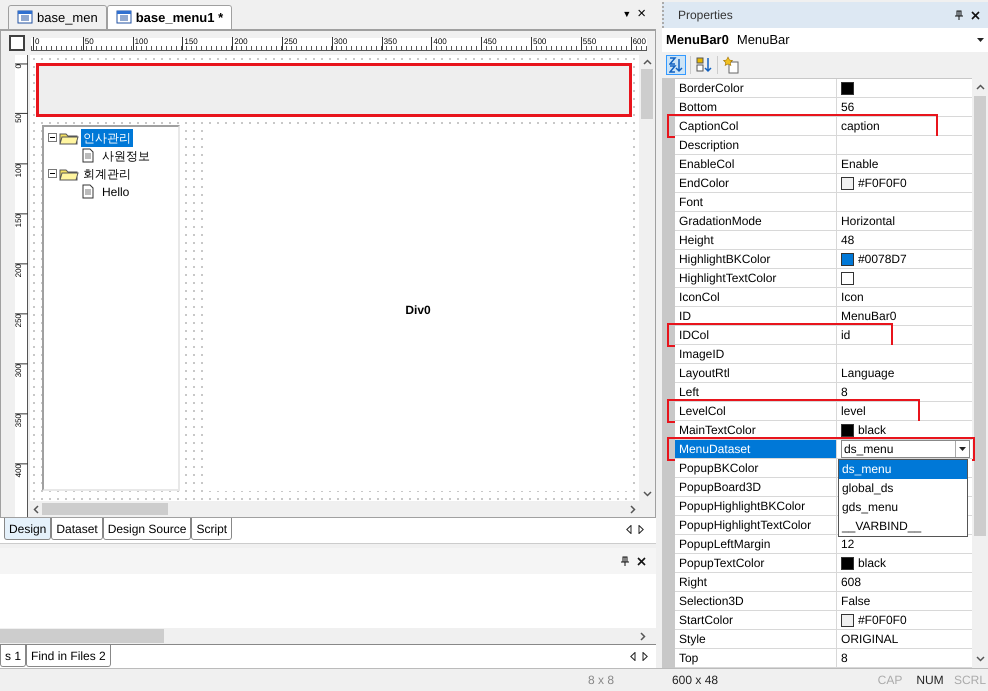 Image resolution: width=988 pixels, height=691 pixels. What do you see at coordinates (602, 680) in the screenshot?
I see `grid-size-text: 8 x 8` at bounding box center [602, 680].